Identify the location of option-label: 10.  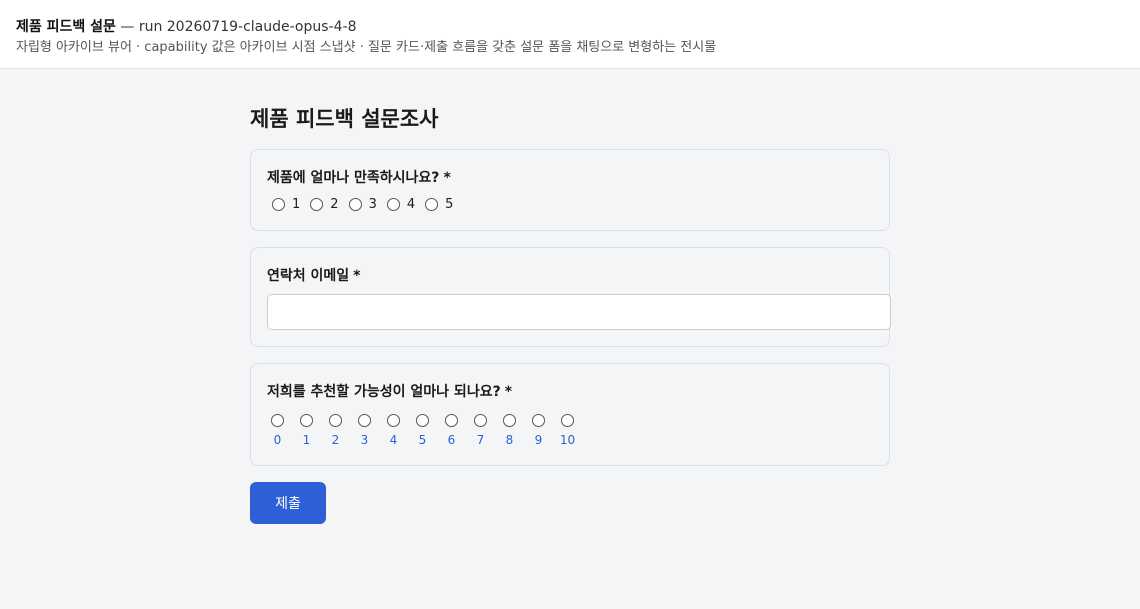
(567, 440).